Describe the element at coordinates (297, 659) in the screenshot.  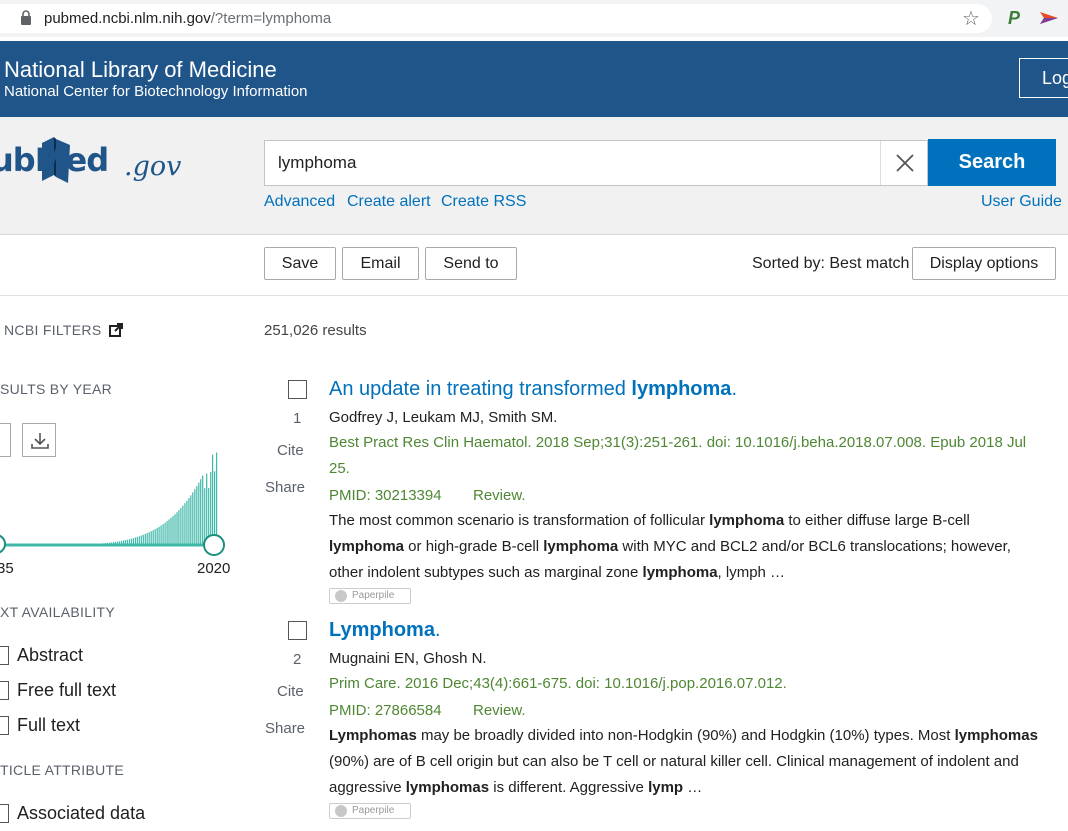
I see `result-2-number: 2` at that location.